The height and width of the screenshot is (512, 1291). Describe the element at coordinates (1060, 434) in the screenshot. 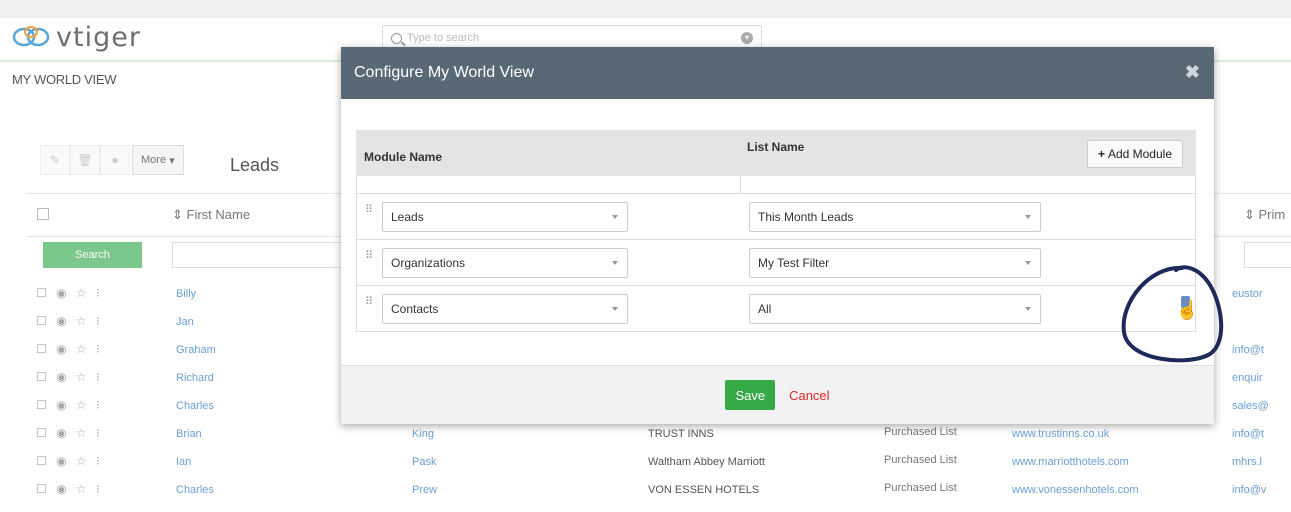

I see `website-cell: www.trustinns.co.uk` at that location.